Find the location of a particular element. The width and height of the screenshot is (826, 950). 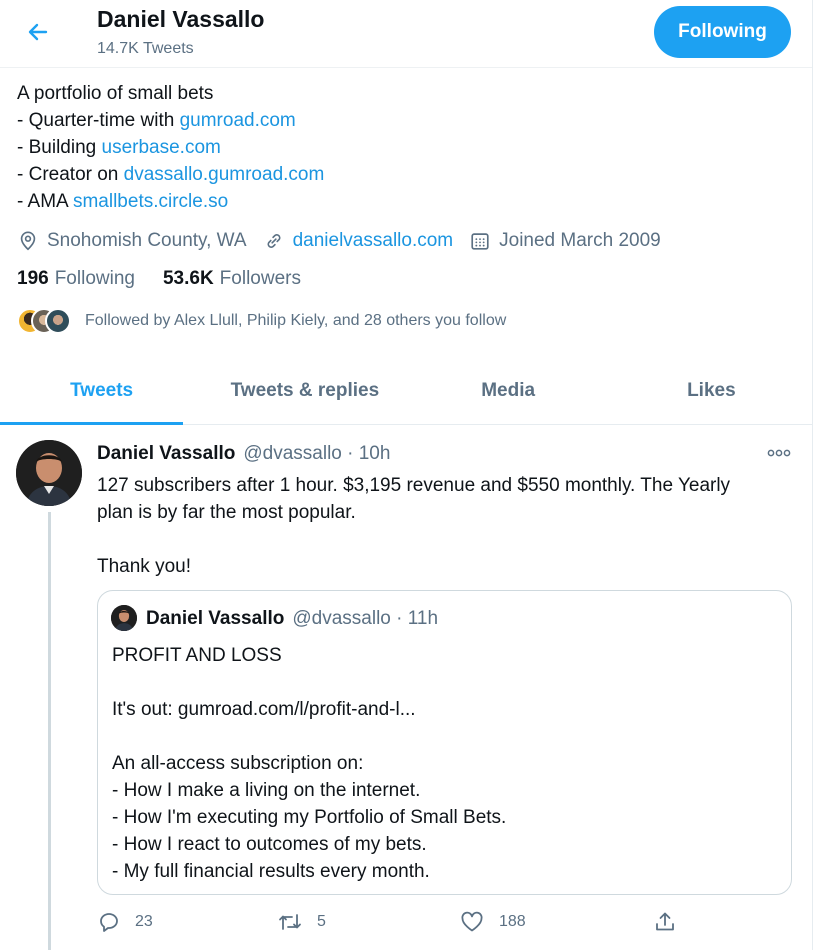

tab-tweets-and-replies: Tweets & replies is located at coordinates (304, 391).